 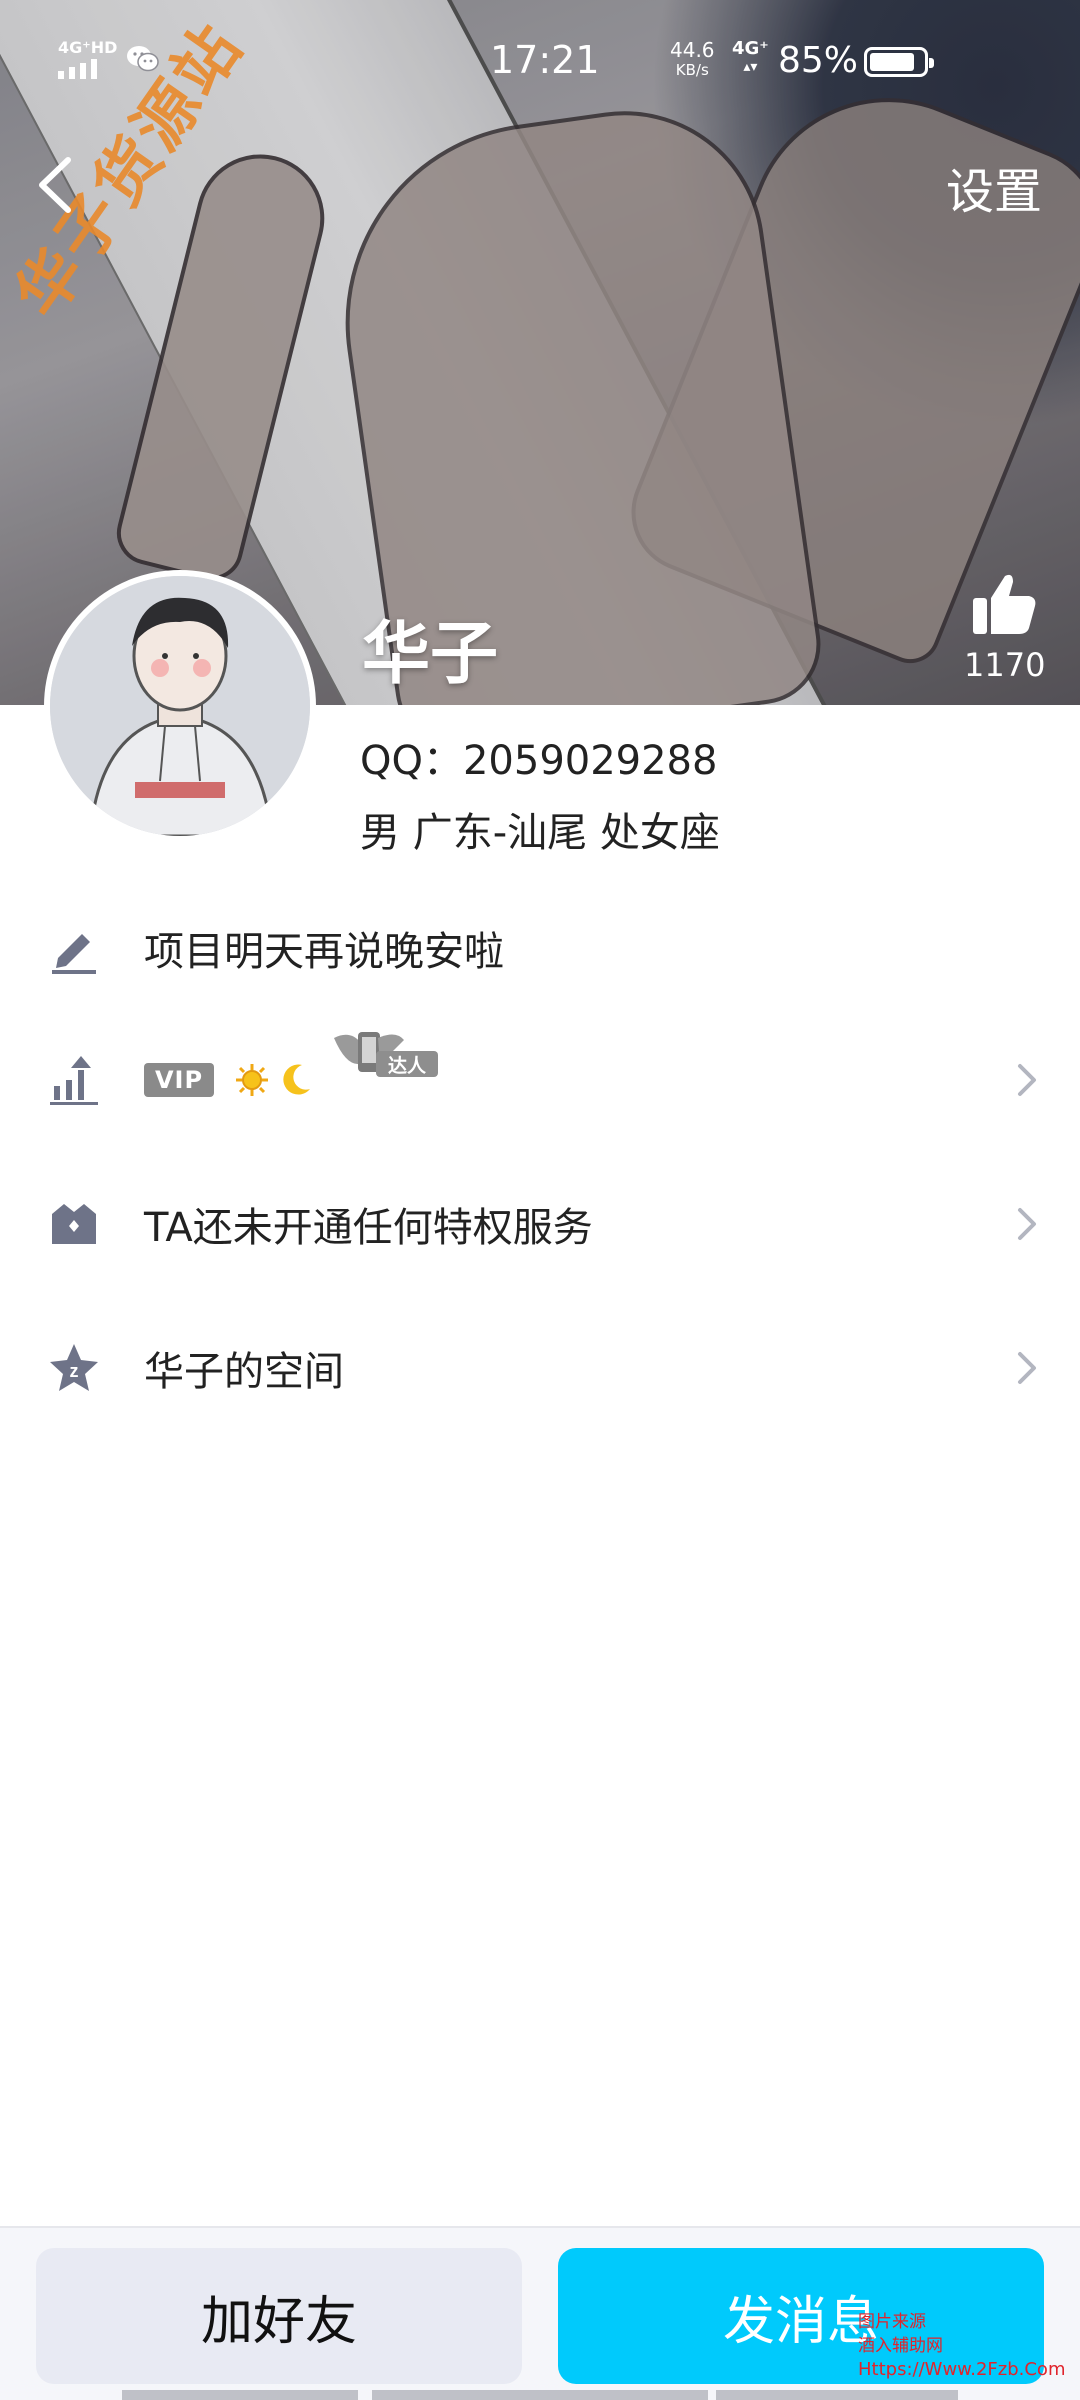 I want to click on signal-indicator: 4G⁺HD, so click(x=87, y=58).